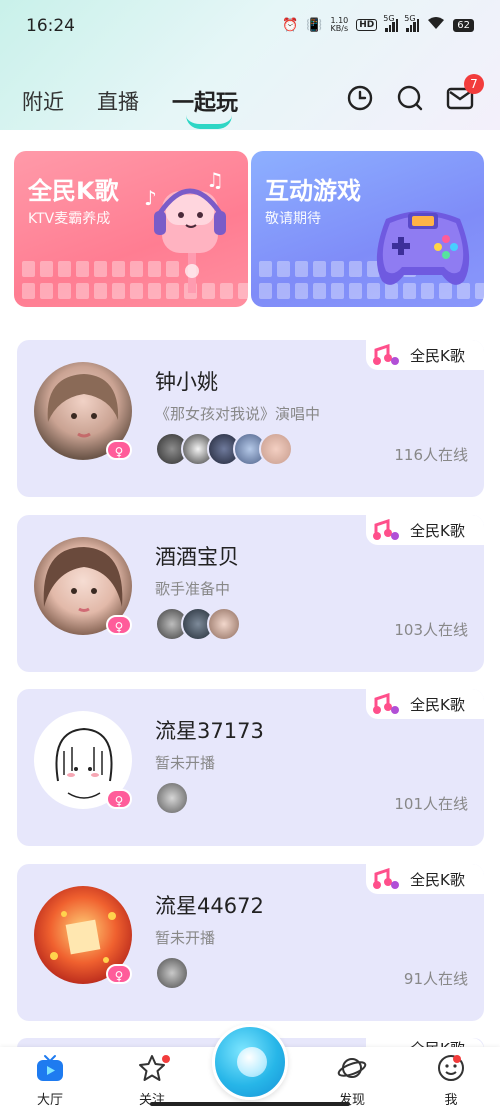  I want to click on room-host-name: 流星44672, so click(209, 906).